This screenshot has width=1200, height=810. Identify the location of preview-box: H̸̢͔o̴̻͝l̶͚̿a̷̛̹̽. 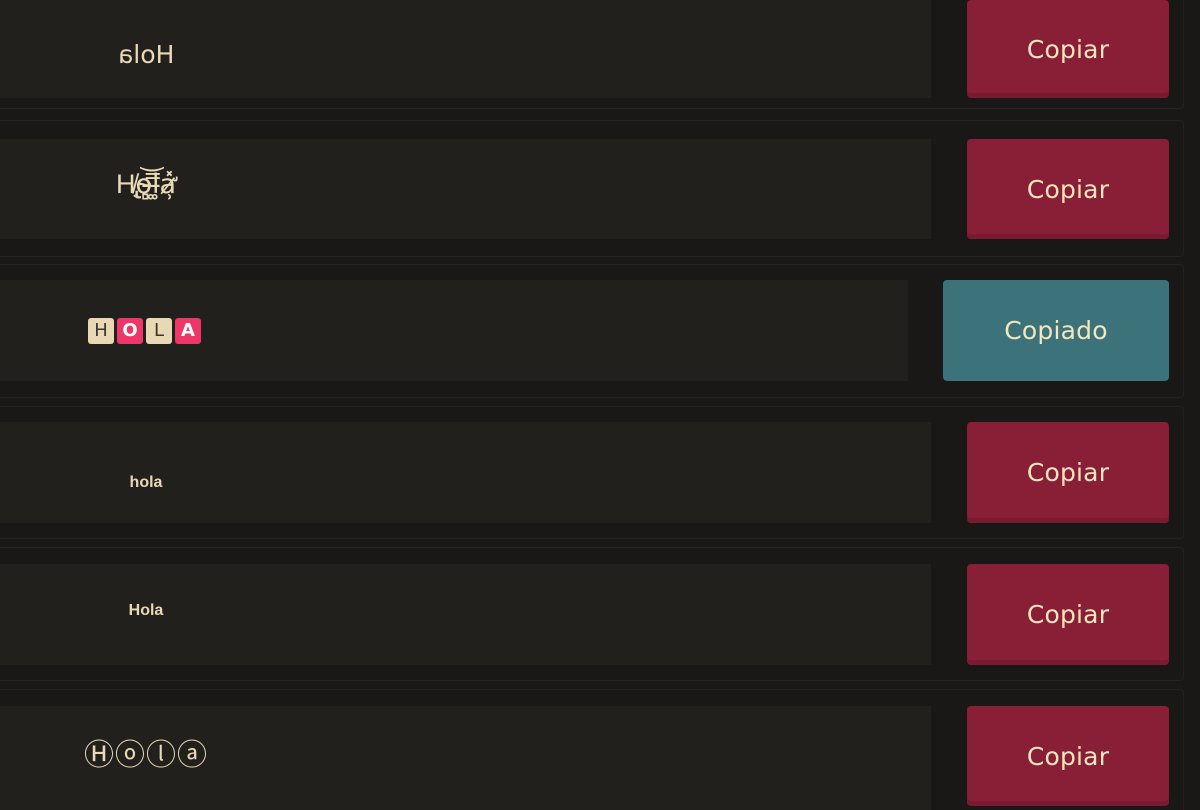
(465, 189).